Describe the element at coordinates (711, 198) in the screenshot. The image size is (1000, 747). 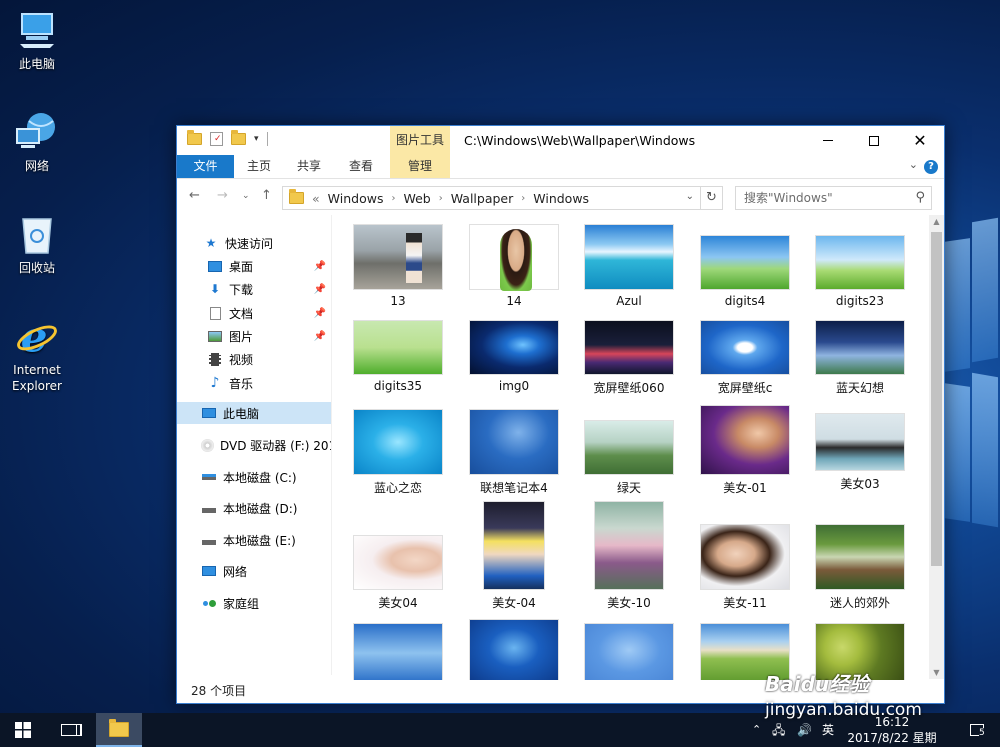
I see `refresh-icon: ↻` at that location.